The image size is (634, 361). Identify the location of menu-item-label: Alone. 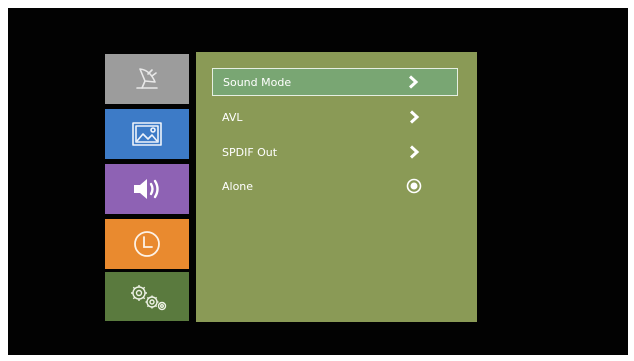
(238, 186).